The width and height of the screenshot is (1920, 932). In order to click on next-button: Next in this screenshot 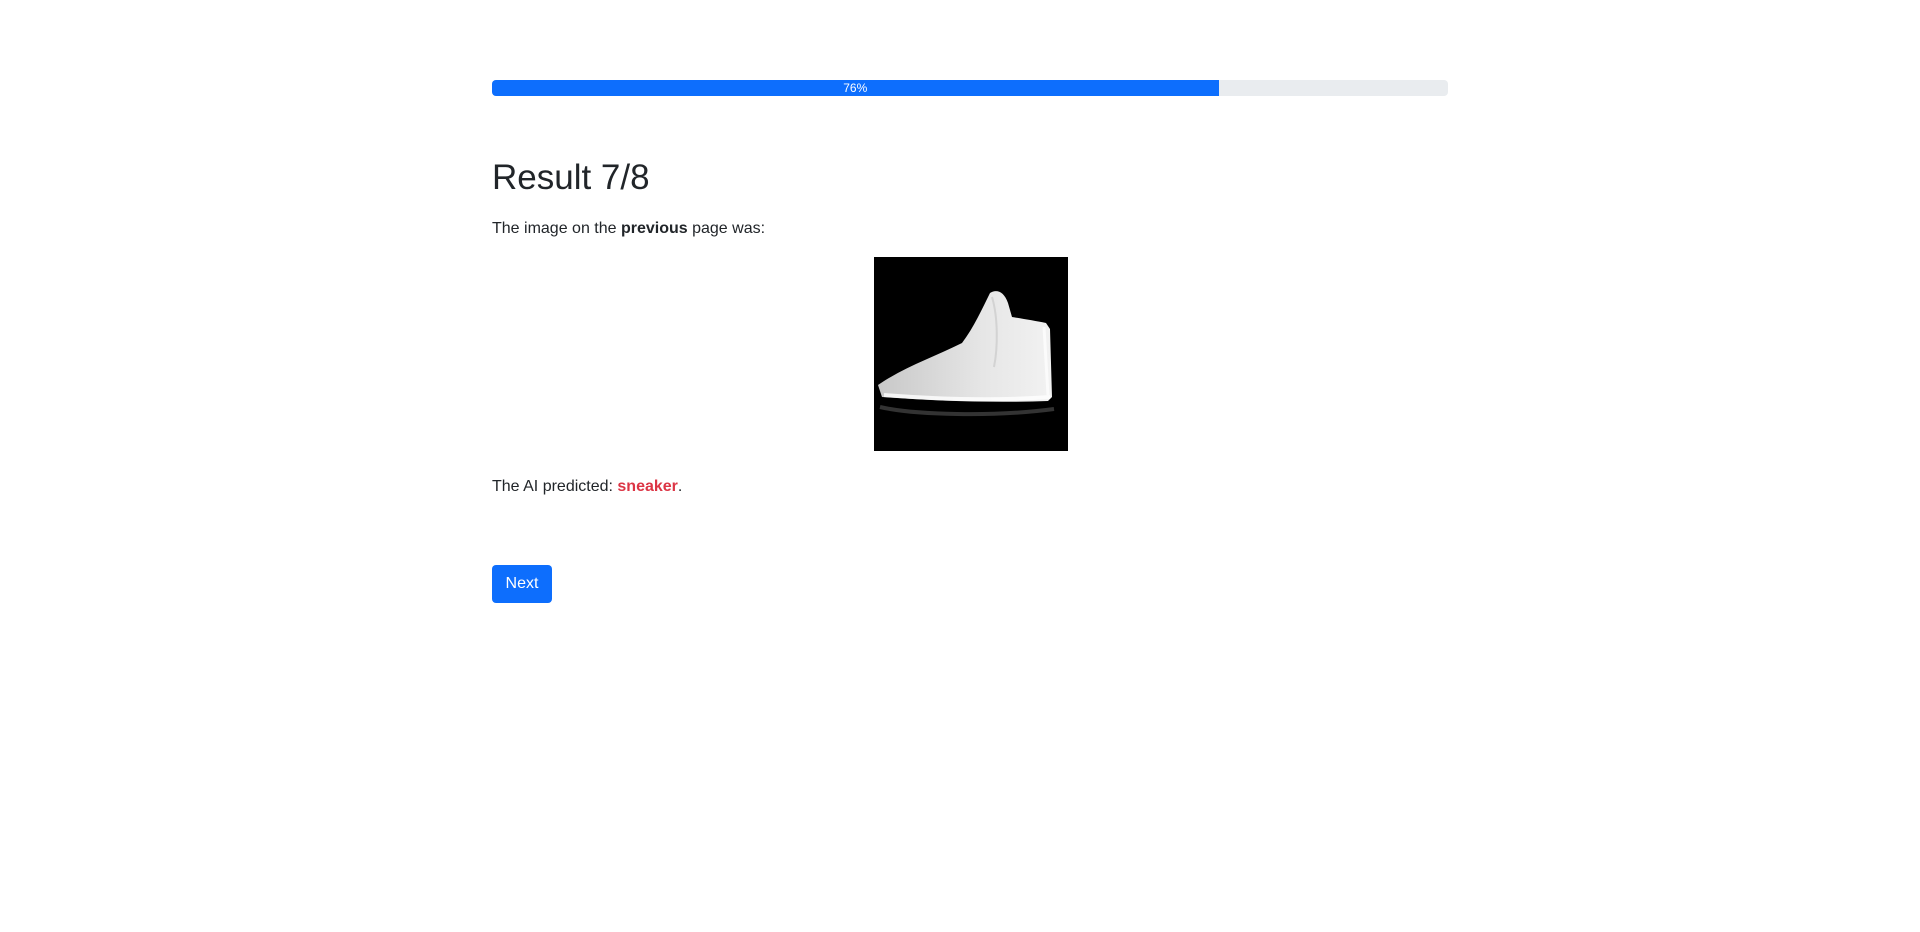, I will do `click(522, 584)`.